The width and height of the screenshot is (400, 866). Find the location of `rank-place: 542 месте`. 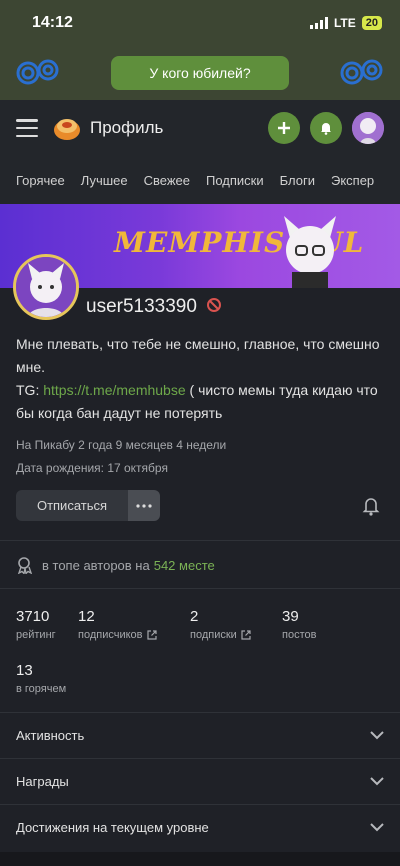

rank-place: 542 месте is located at coordinates (184, 565).